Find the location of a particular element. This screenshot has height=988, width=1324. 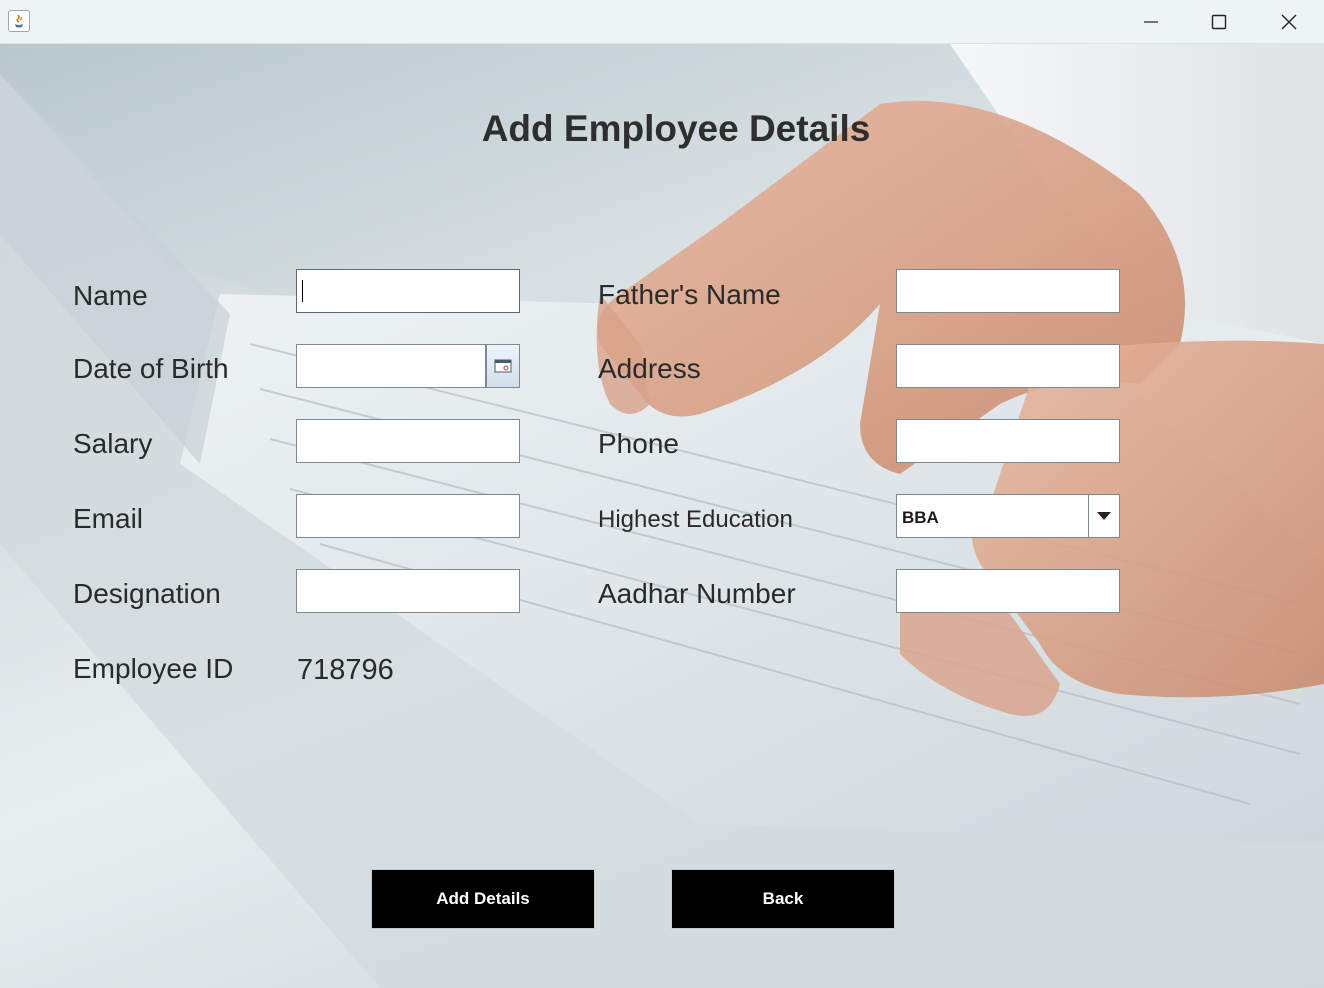

designation-field is located at coordinates (408, 591).